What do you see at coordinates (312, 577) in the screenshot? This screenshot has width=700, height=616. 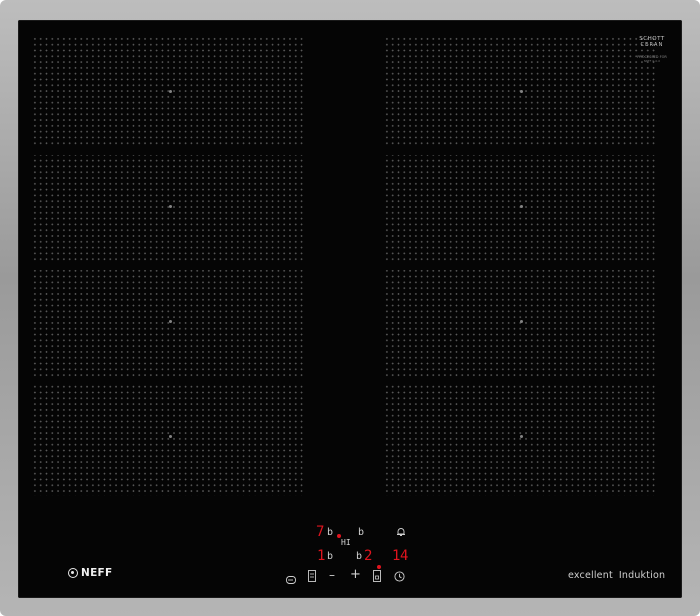 I see `zone-select-icon` at bounding box center [312, 577].